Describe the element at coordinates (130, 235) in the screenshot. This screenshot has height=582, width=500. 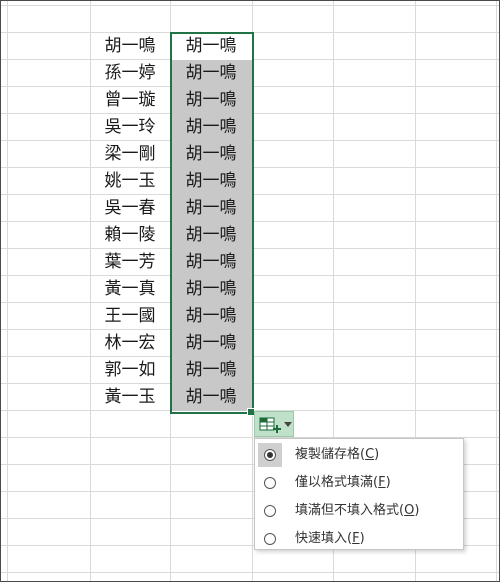
I see `cell-column-a: 賴一陵` at that location.